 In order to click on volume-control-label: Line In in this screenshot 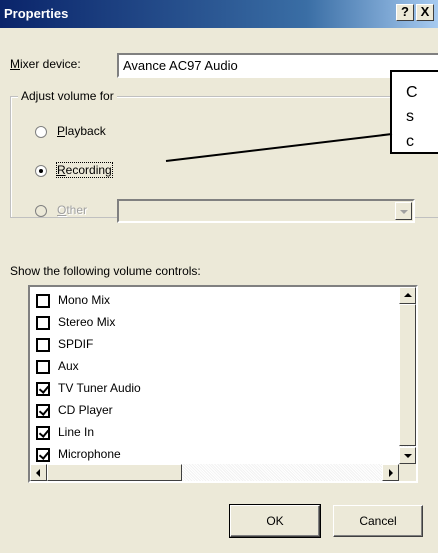, I will do `click(76, 432)`.